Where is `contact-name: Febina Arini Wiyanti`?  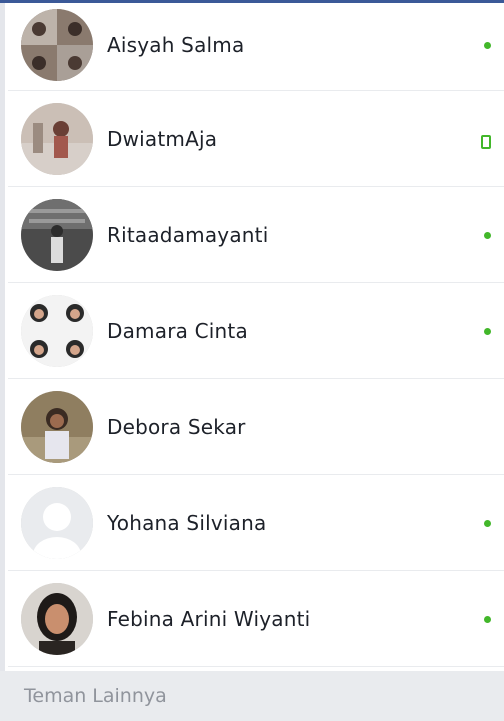 contact-name: Febina Arini Wiyanti is located at coordinates (209, 618).